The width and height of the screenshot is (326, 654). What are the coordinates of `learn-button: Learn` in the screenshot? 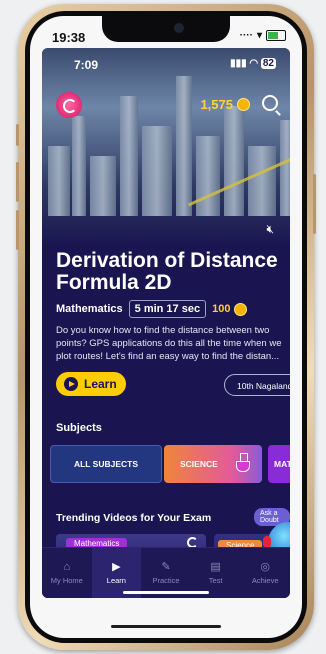 It's located at (91, 384).